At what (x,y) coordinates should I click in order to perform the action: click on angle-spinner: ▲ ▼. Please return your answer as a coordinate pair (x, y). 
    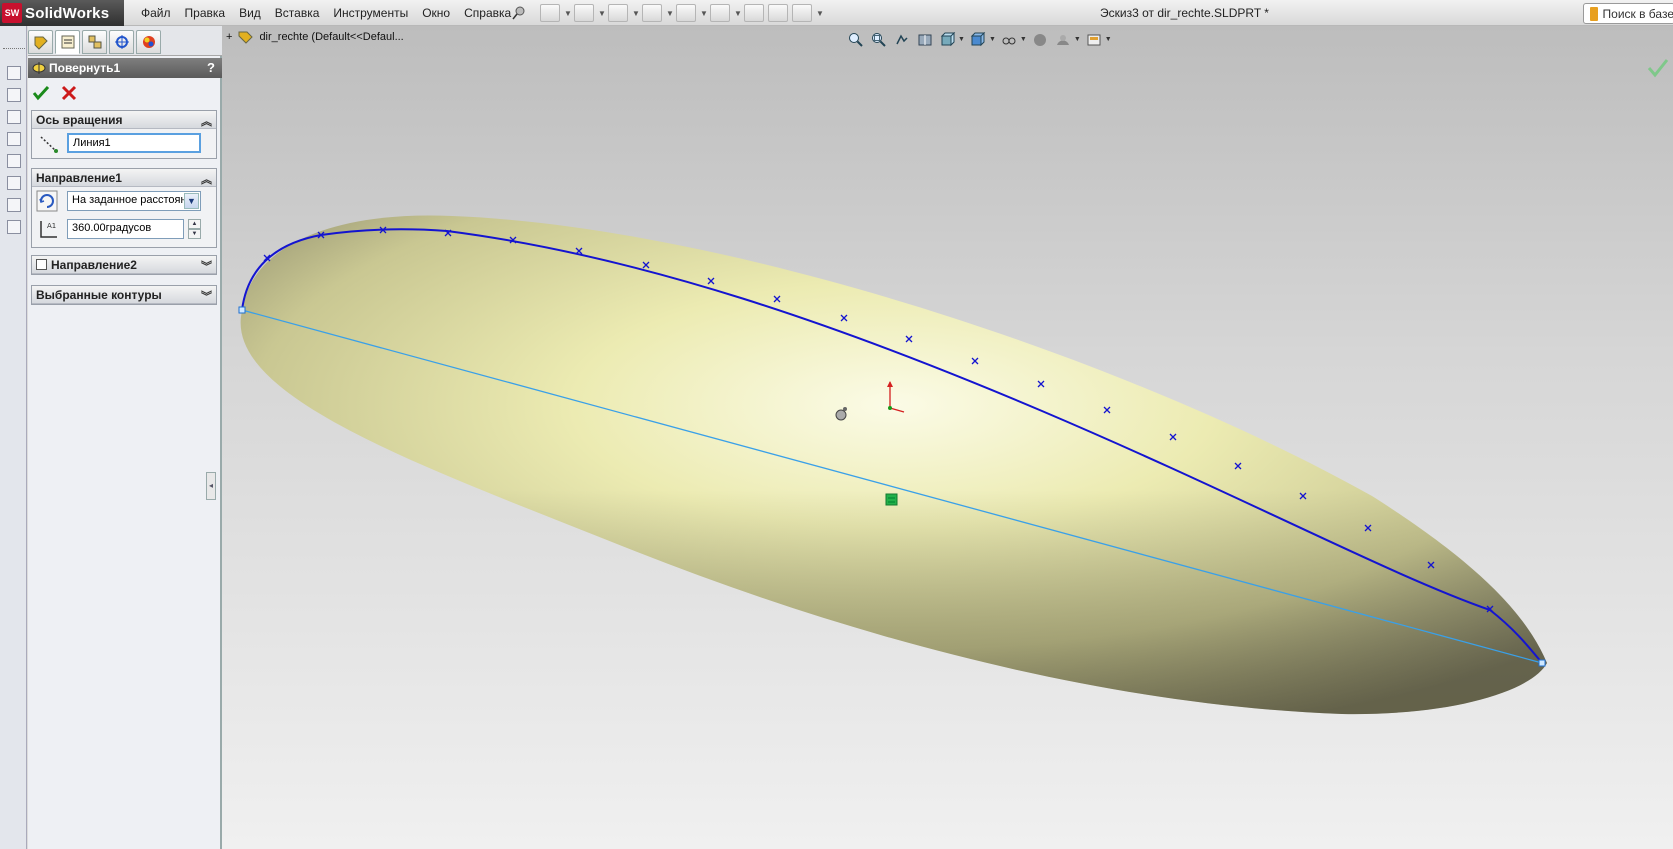
    Looking at the image, I should click on (194, 229).